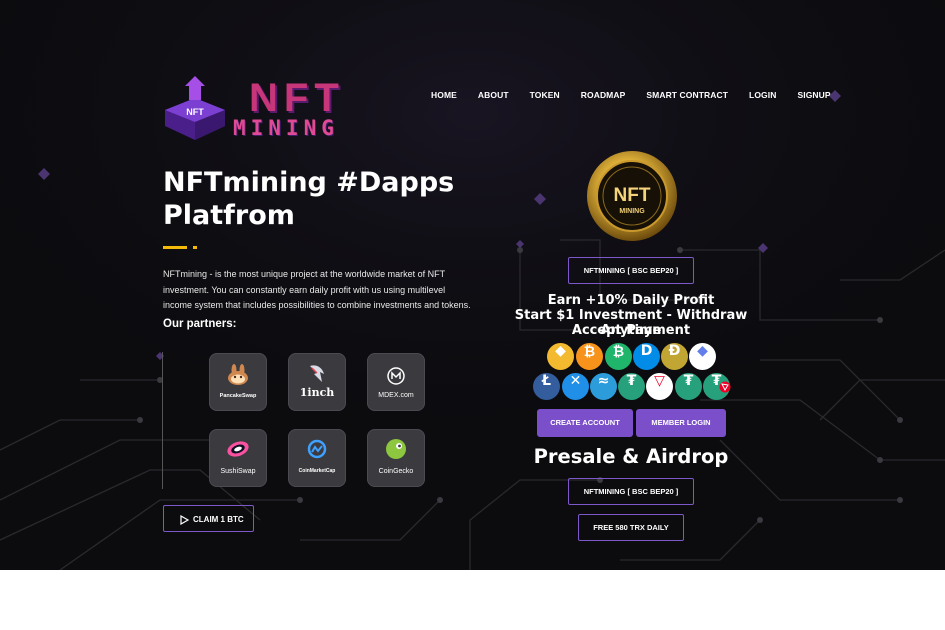  What do you see at coordinates (762, 95) in the screenshot?
I see `nav-login: LOGIN` at bounding box center [762, 95].